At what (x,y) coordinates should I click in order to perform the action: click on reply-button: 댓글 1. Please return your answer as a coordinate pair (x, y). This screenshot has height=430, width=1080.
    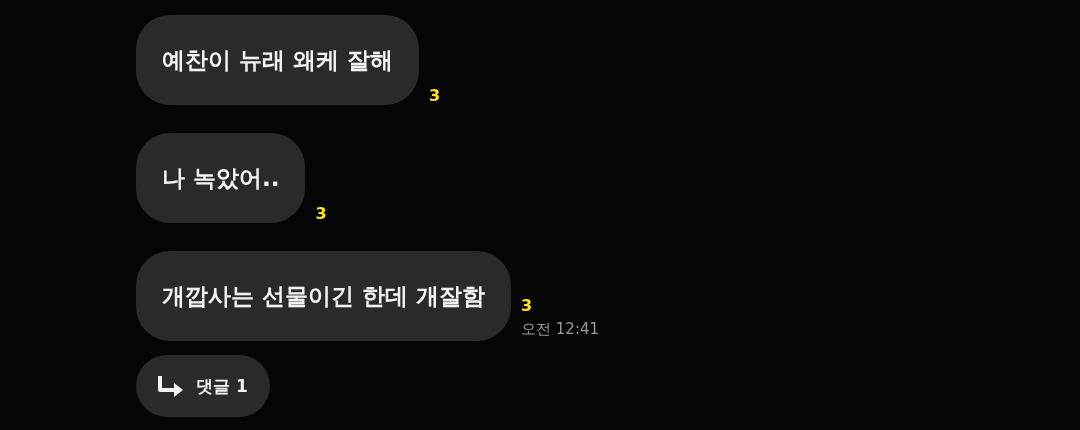
    Looking at the image, I should click on (203, 386).